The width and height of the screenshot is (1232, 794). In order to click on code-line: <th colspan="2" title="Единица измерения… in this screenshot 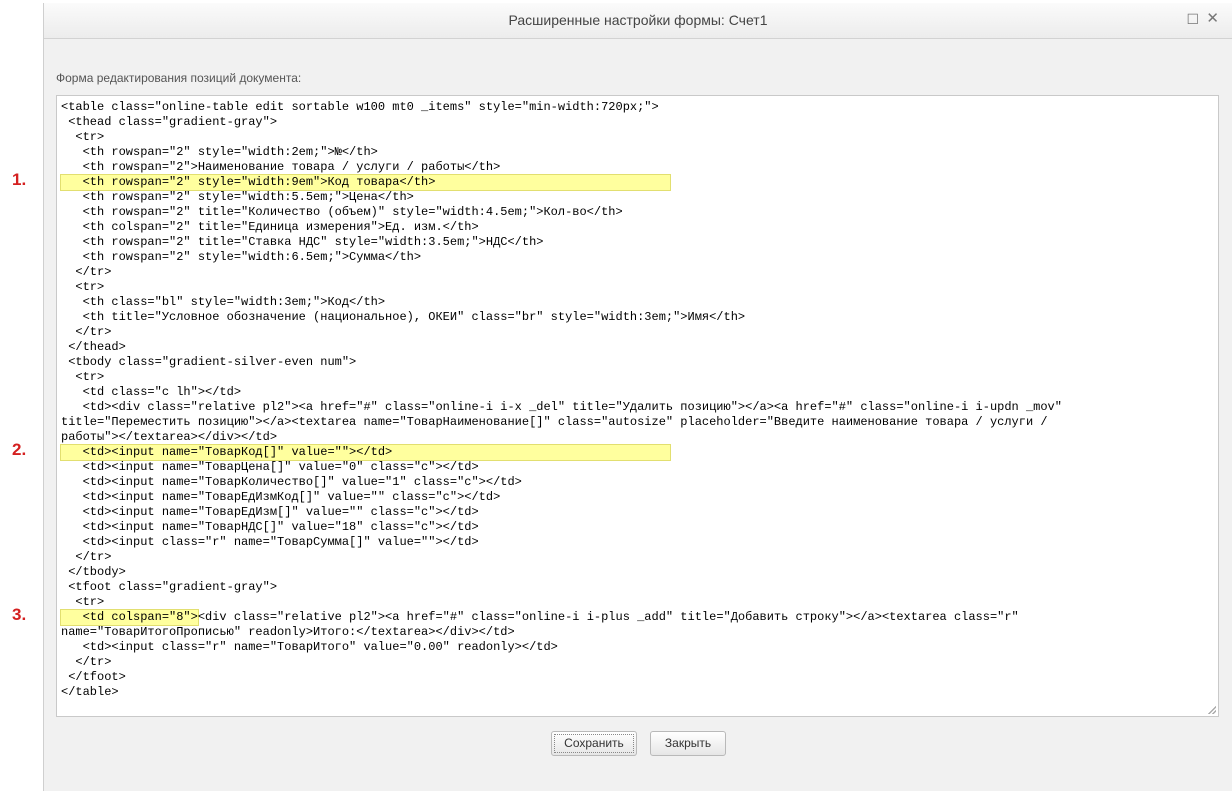, I will do `click(270, 227)`.